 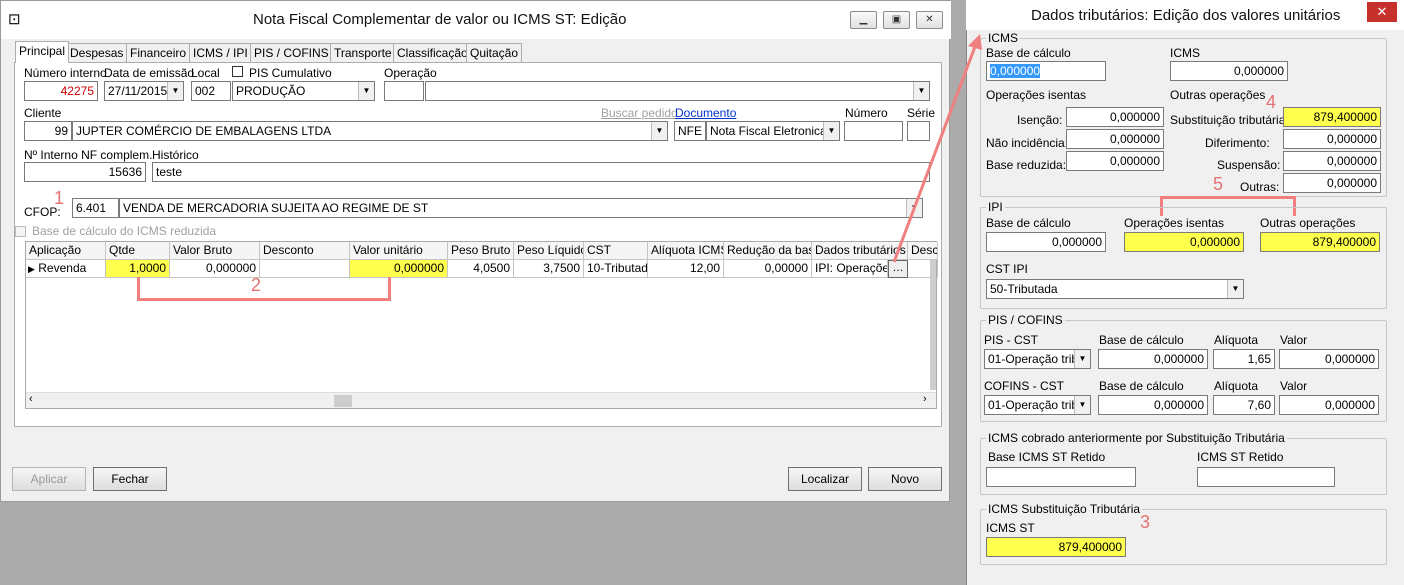 I want to click on suspensao-field: 0,000000, so click(x=1332, y=161).